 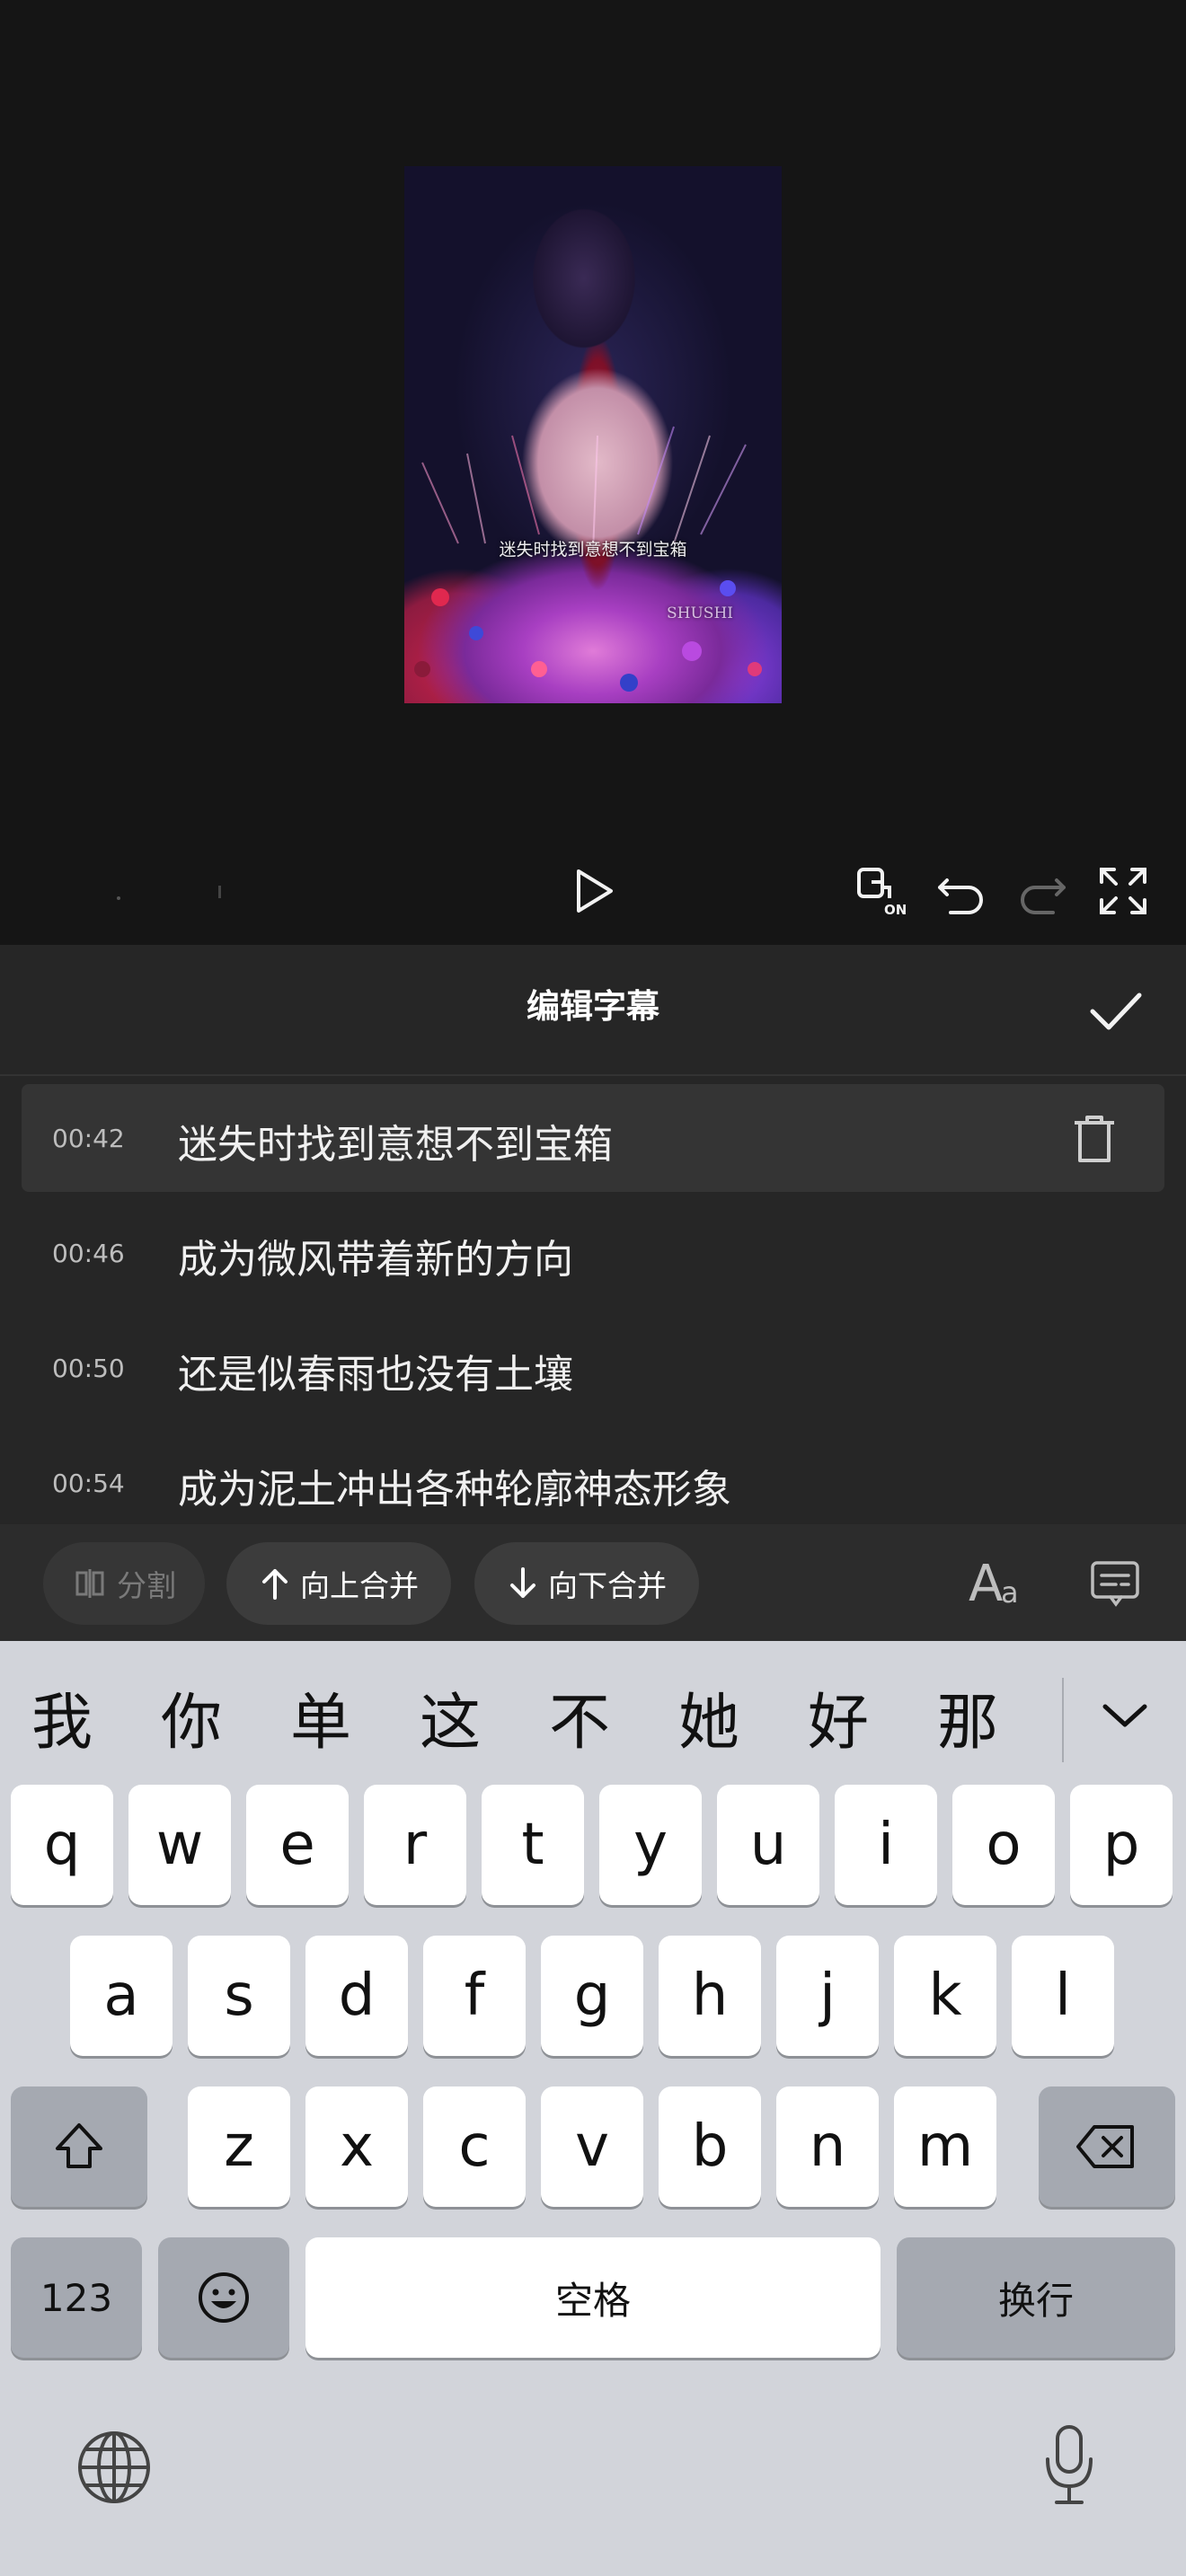 I want to click on redo-button, so click(x=1042, y=891).